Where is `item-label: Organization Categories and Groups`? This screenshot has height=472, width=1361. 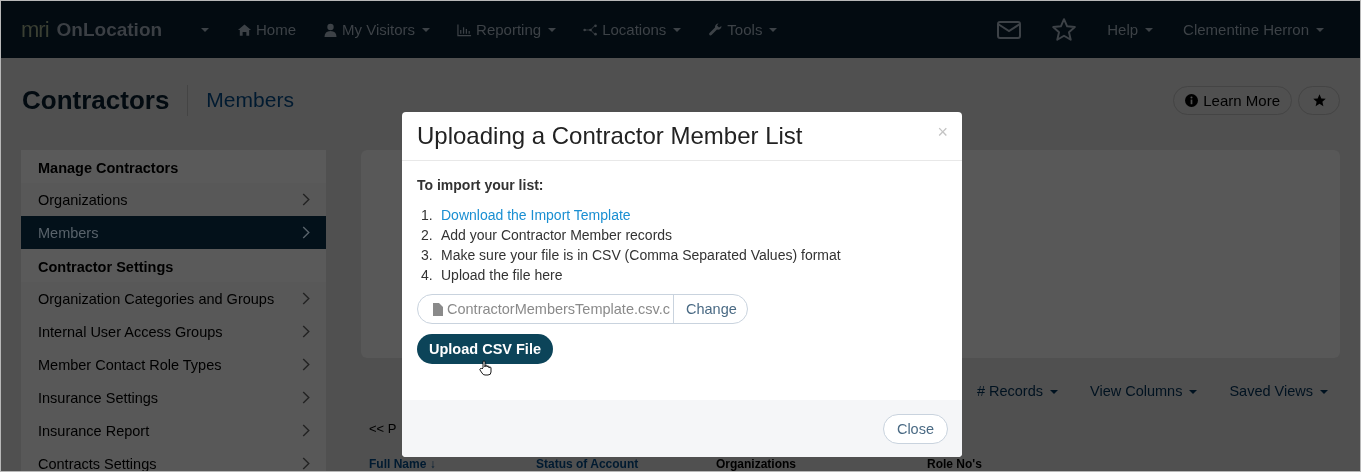
item-label: Organization Categories and Groups is located at coordinates (156, 298).